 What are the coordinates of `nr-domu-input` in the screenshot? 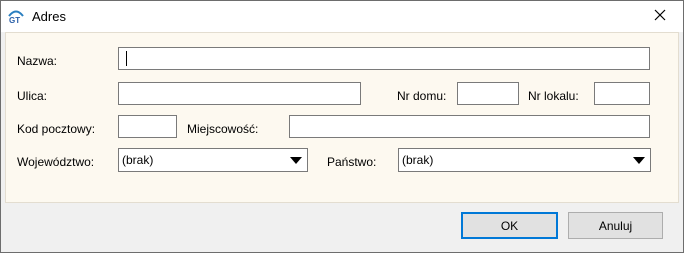 It's located at (488, 93).